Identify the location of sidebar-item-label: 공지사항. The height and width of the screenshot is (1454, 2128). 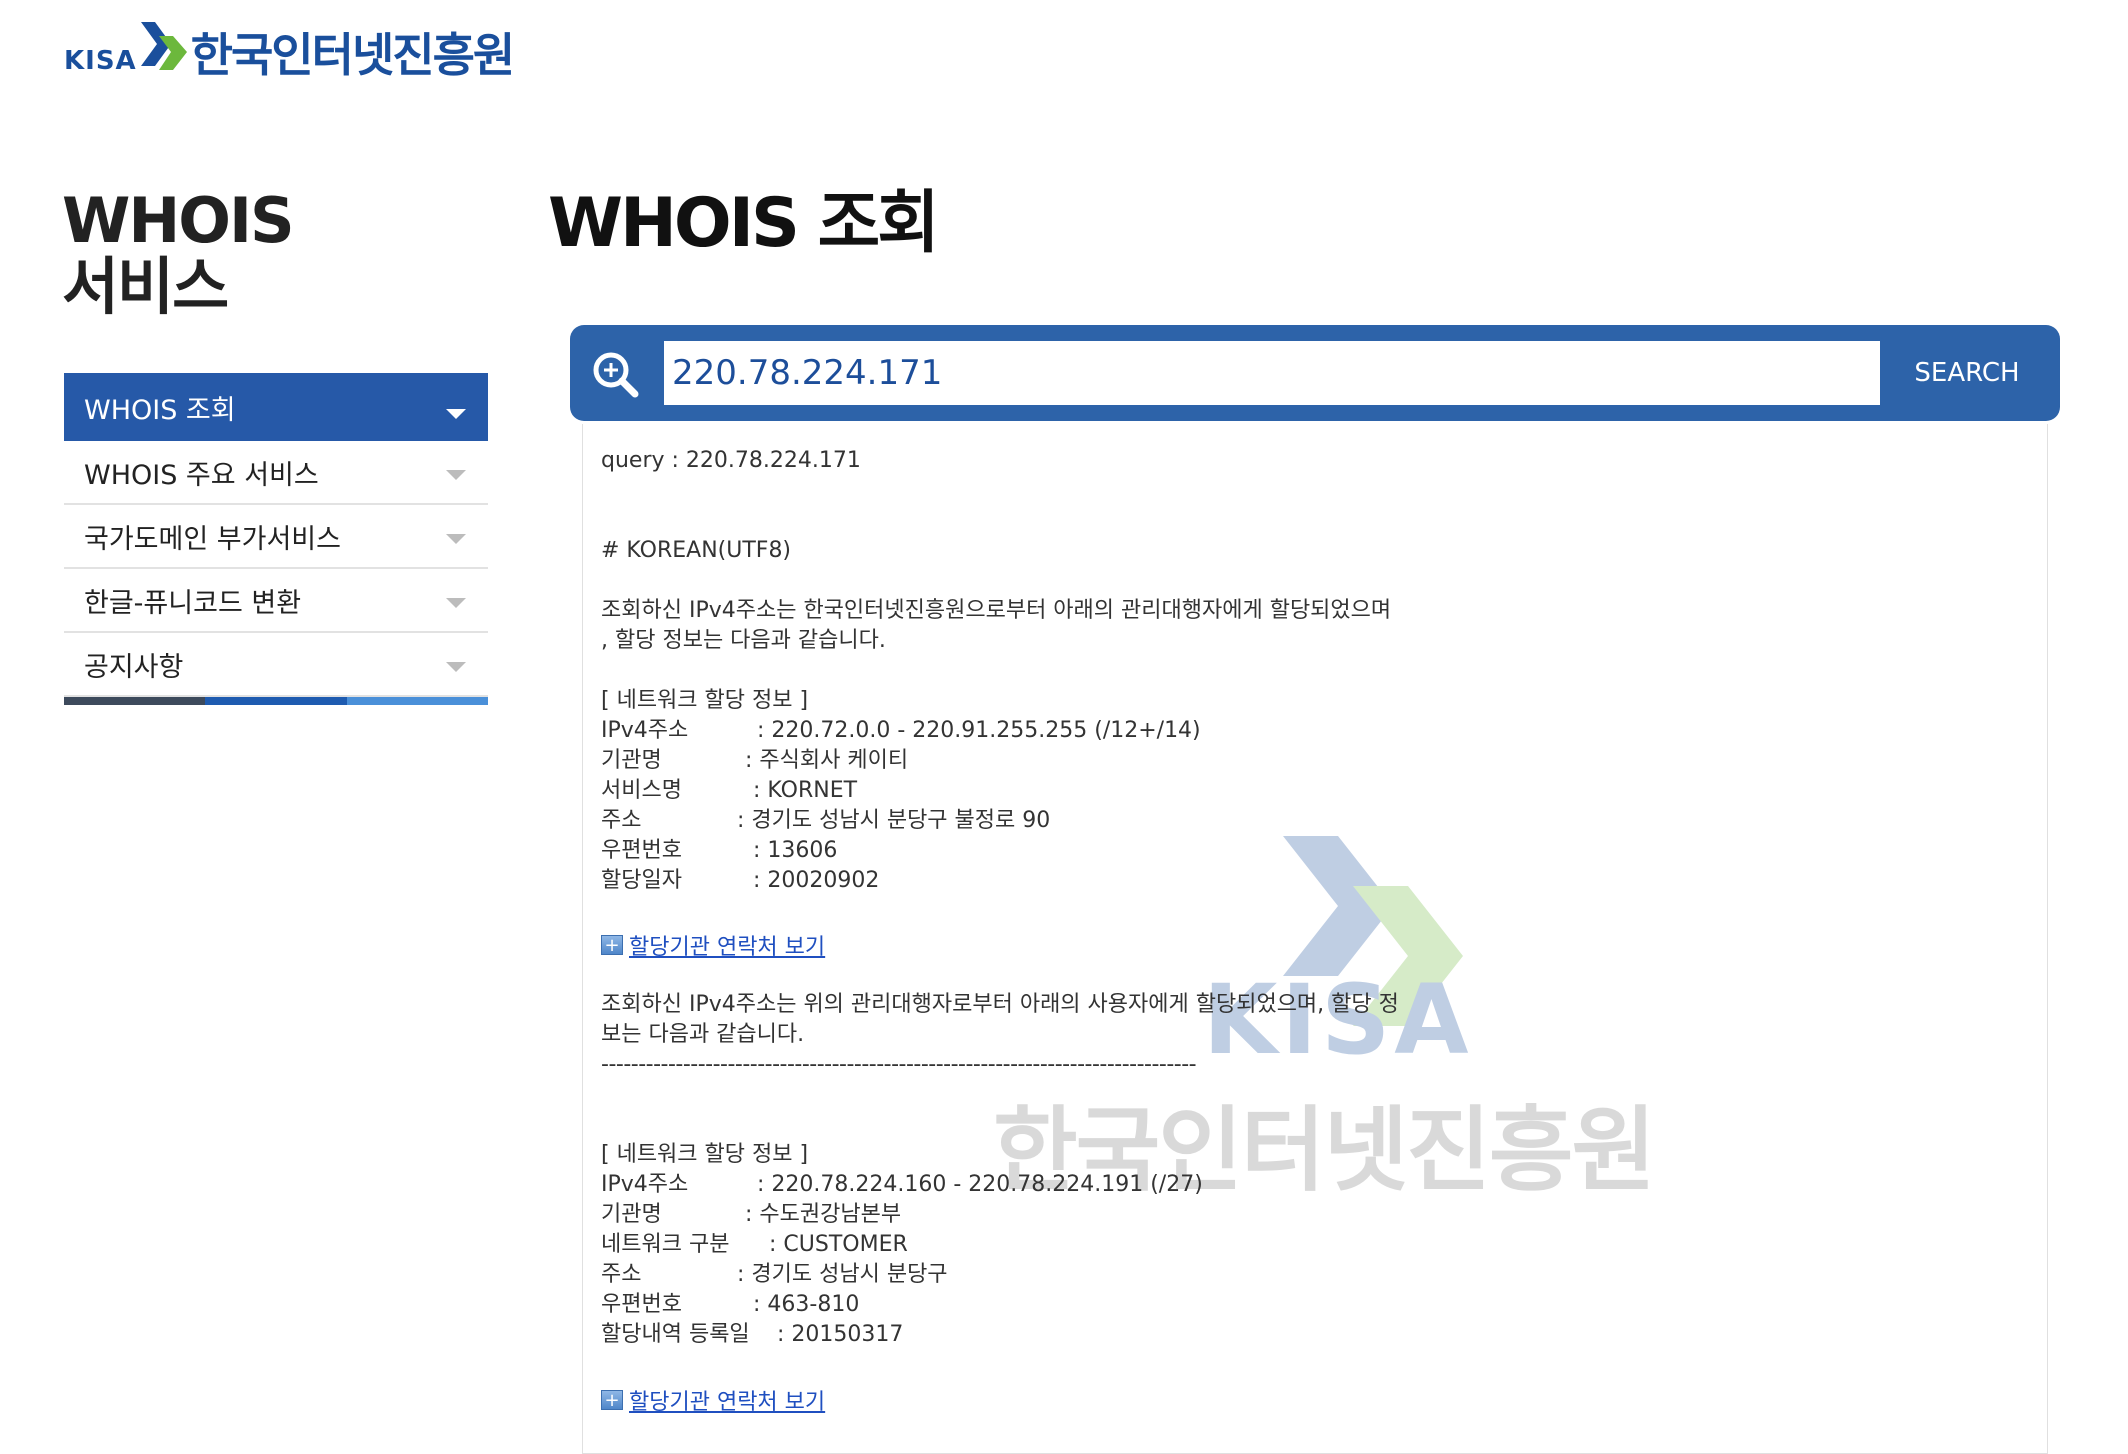
(134, 667).